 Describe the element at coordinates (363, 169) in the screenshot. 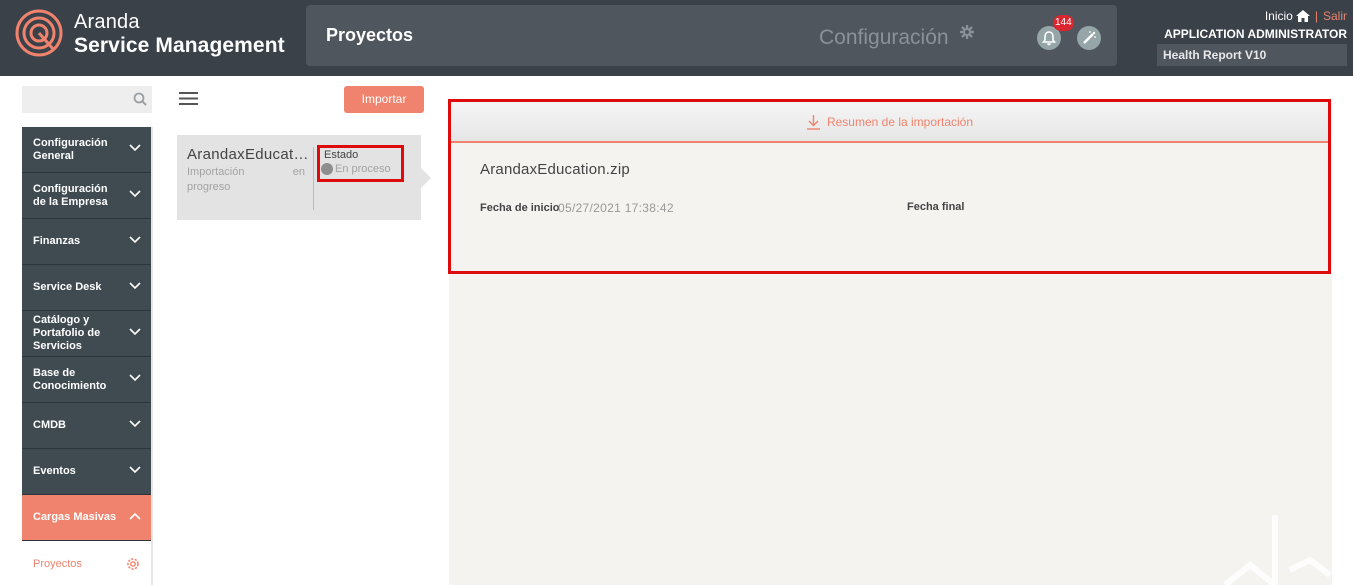

I see `status-value: En proceso` at that location.